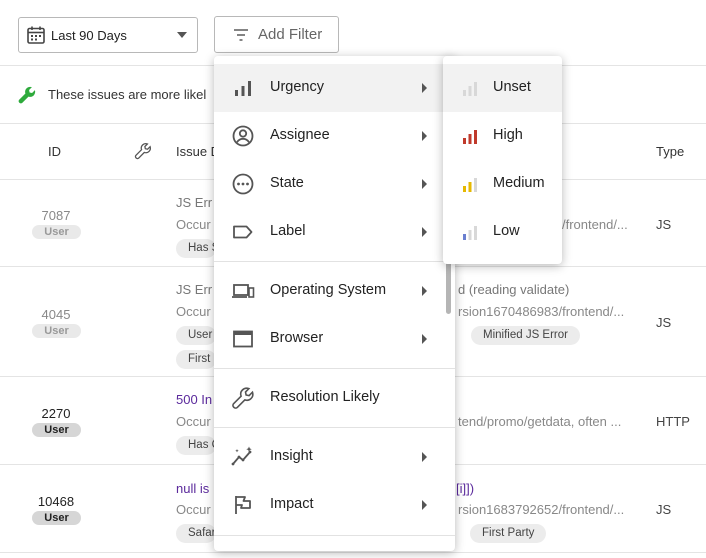  What do you see at coordinates (241, 456) in the screenshot?
I see `sparkle-chart-icon` at bounding box center [241, 456].